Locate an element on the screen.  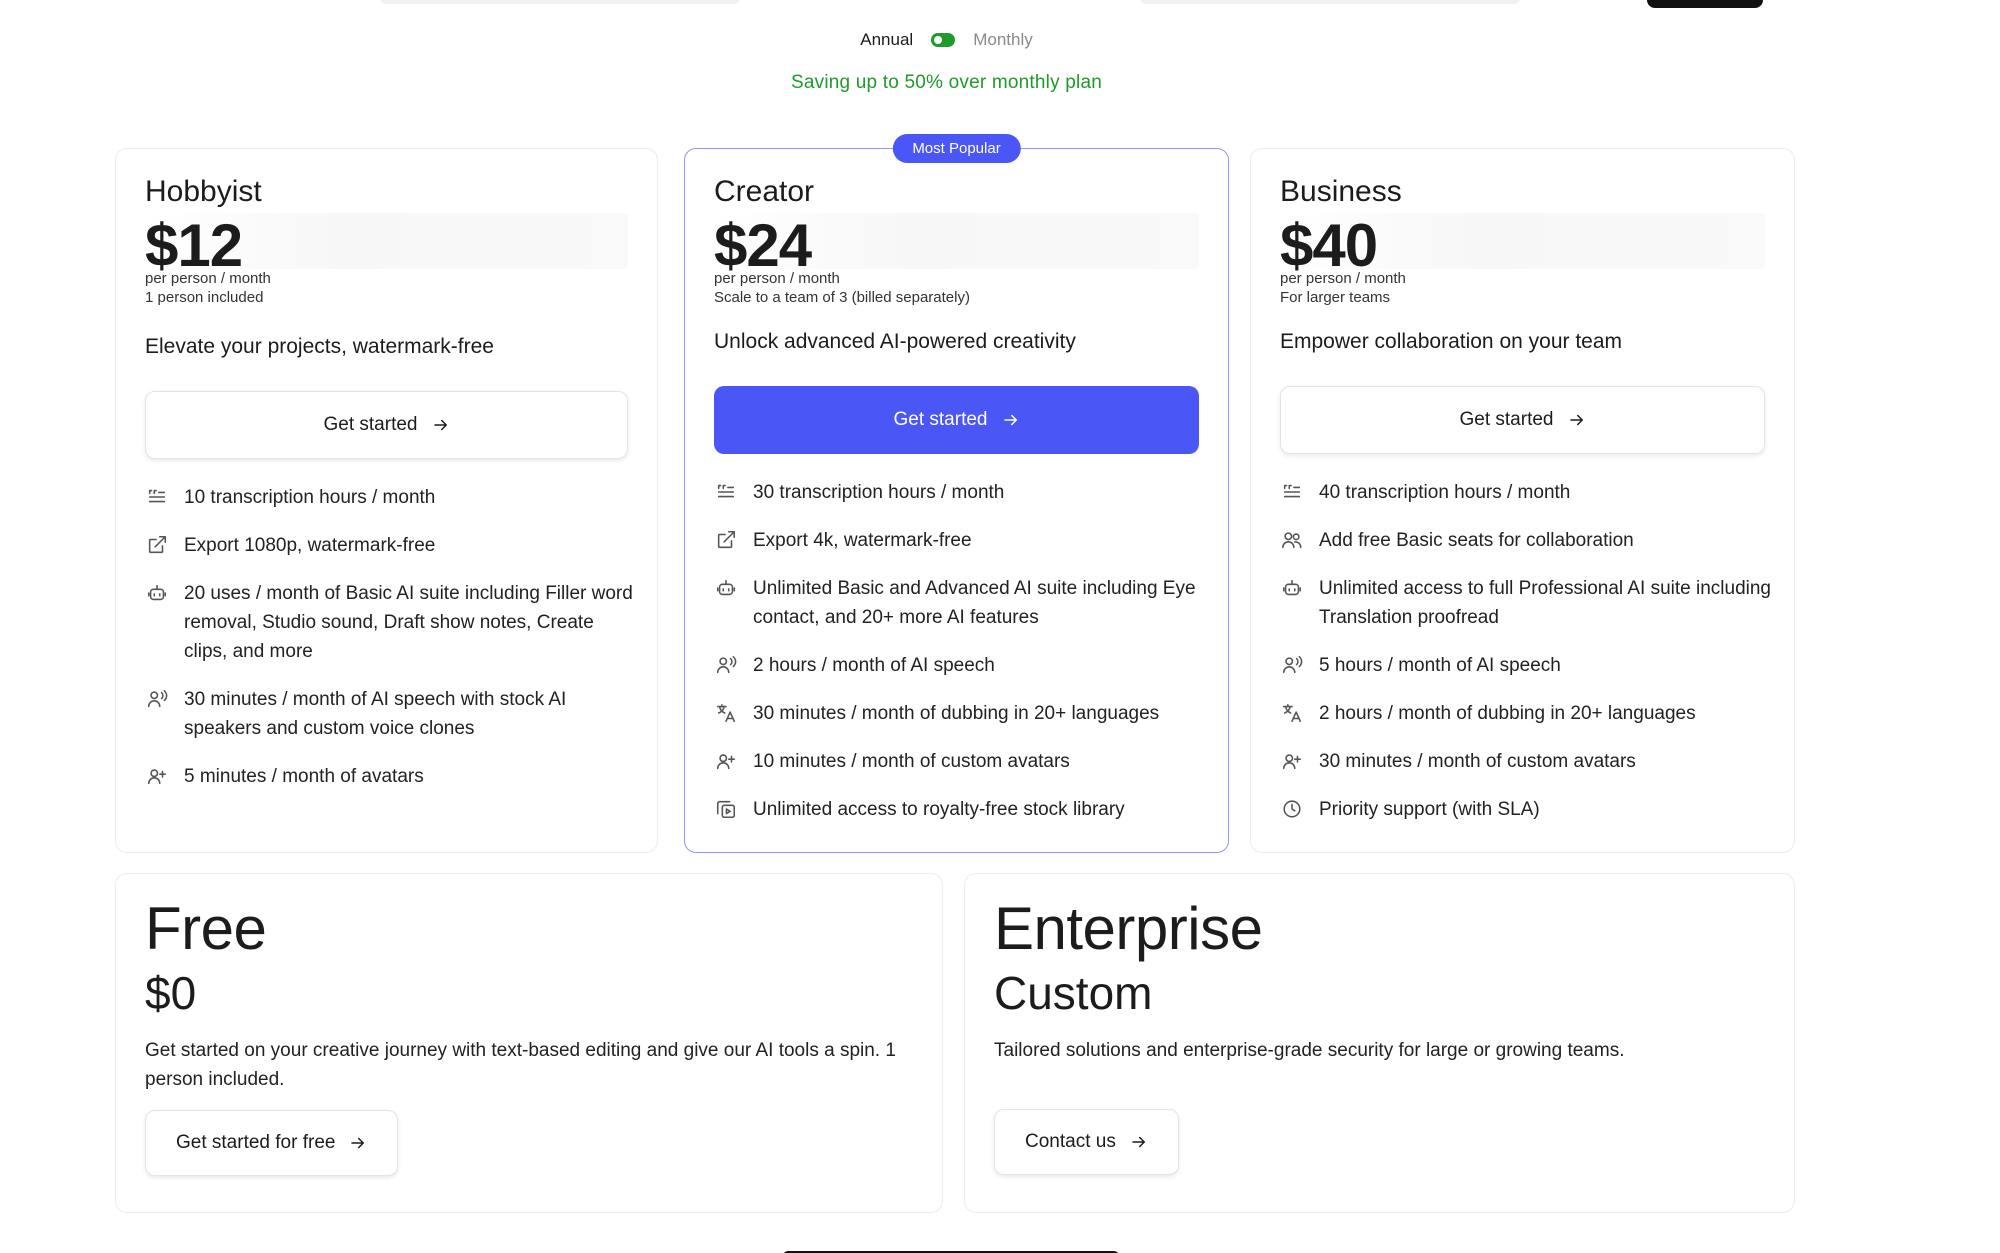
plan-name: Hobbyist is located at coordinates (203, 191).